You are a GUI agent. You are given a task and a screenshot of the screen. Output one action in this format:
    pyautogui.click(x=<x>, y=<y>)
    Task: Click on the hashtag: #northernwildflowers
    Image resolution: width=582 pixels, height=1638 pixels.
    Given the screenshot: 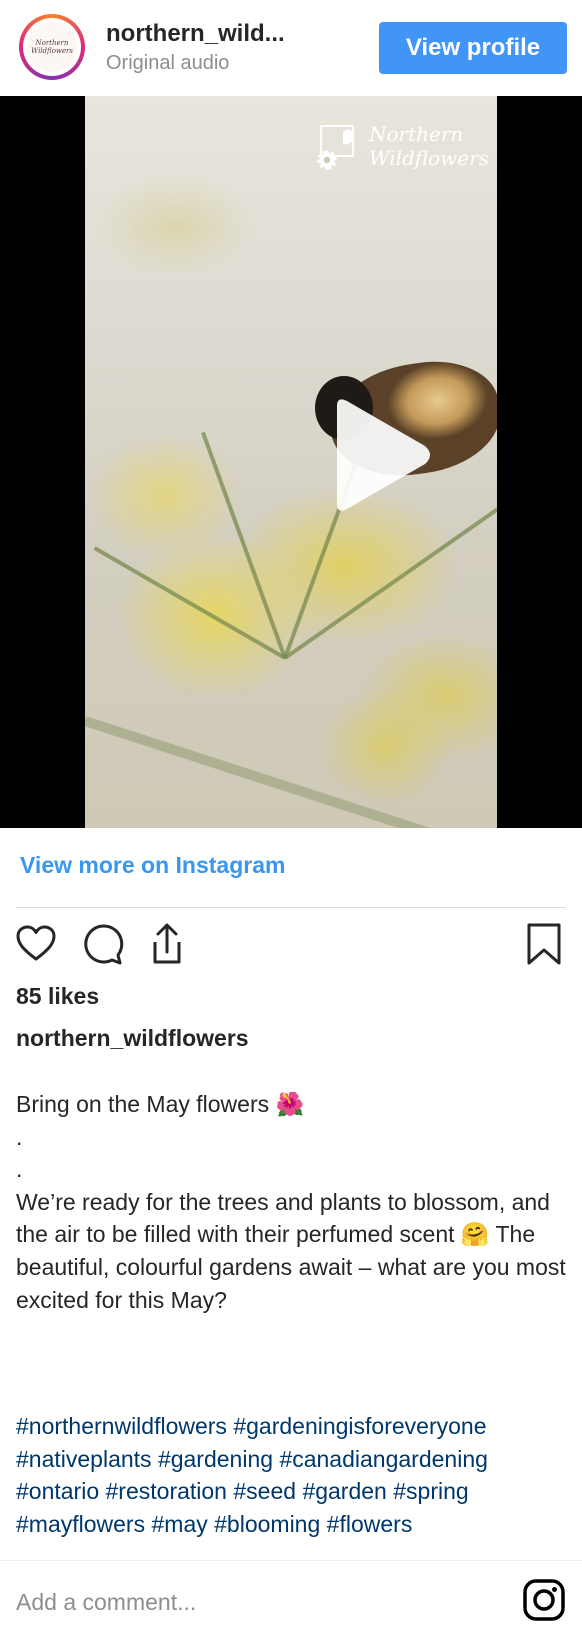 What is the action you would take?
    pyautogui.click(x=121, y=1426)
    